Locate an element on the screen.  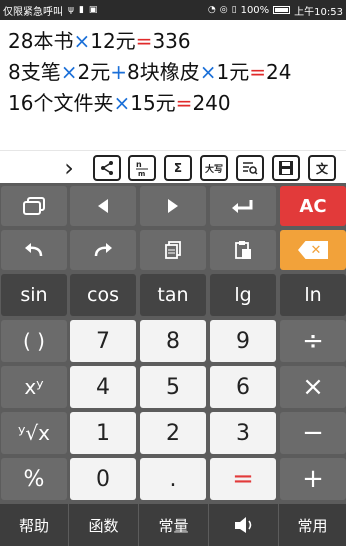
triangle-right-icon is located at coordinates (173, 206).